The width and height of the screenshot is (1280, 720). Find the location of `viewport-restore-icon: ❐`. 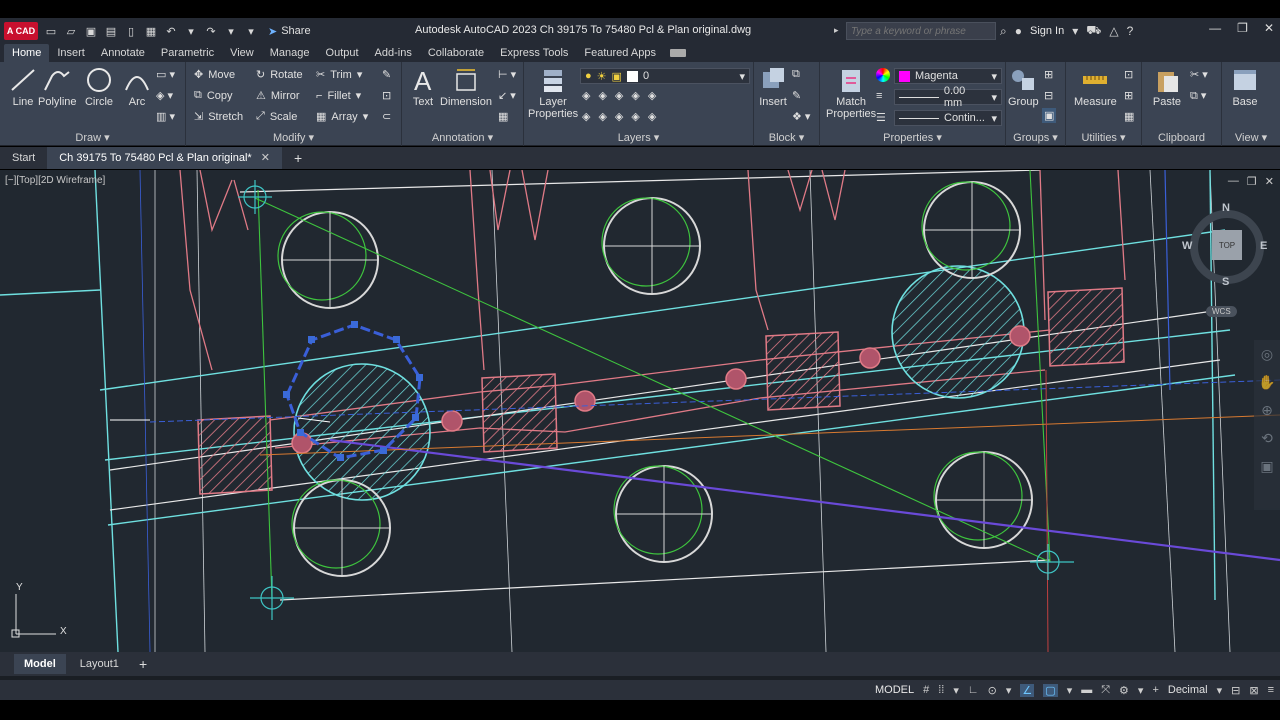

viewport-restore-icon: ❐ is located at coordinates (1252, 181).